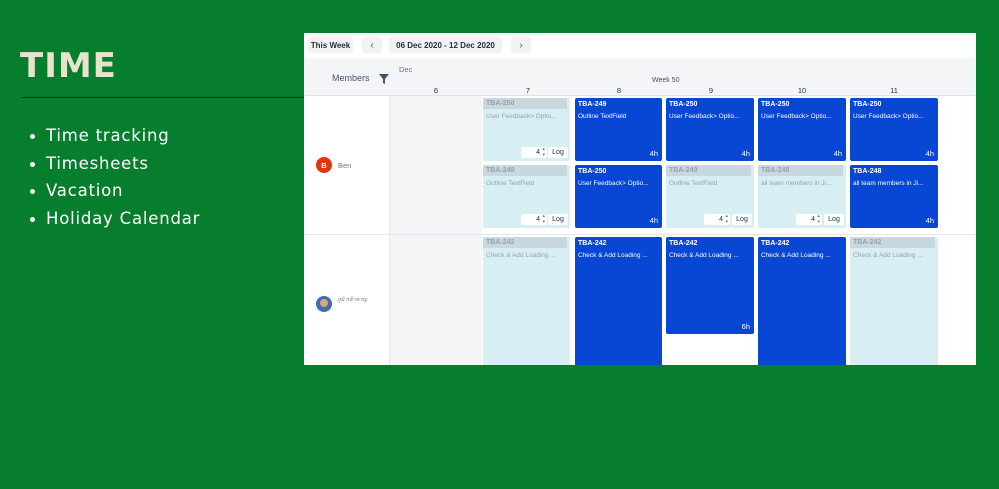 Image resolution: width=999 pixels, height=489 pixels. I want to click on member-name: ภูมิ กล้าหาญ, so click(352, 300).